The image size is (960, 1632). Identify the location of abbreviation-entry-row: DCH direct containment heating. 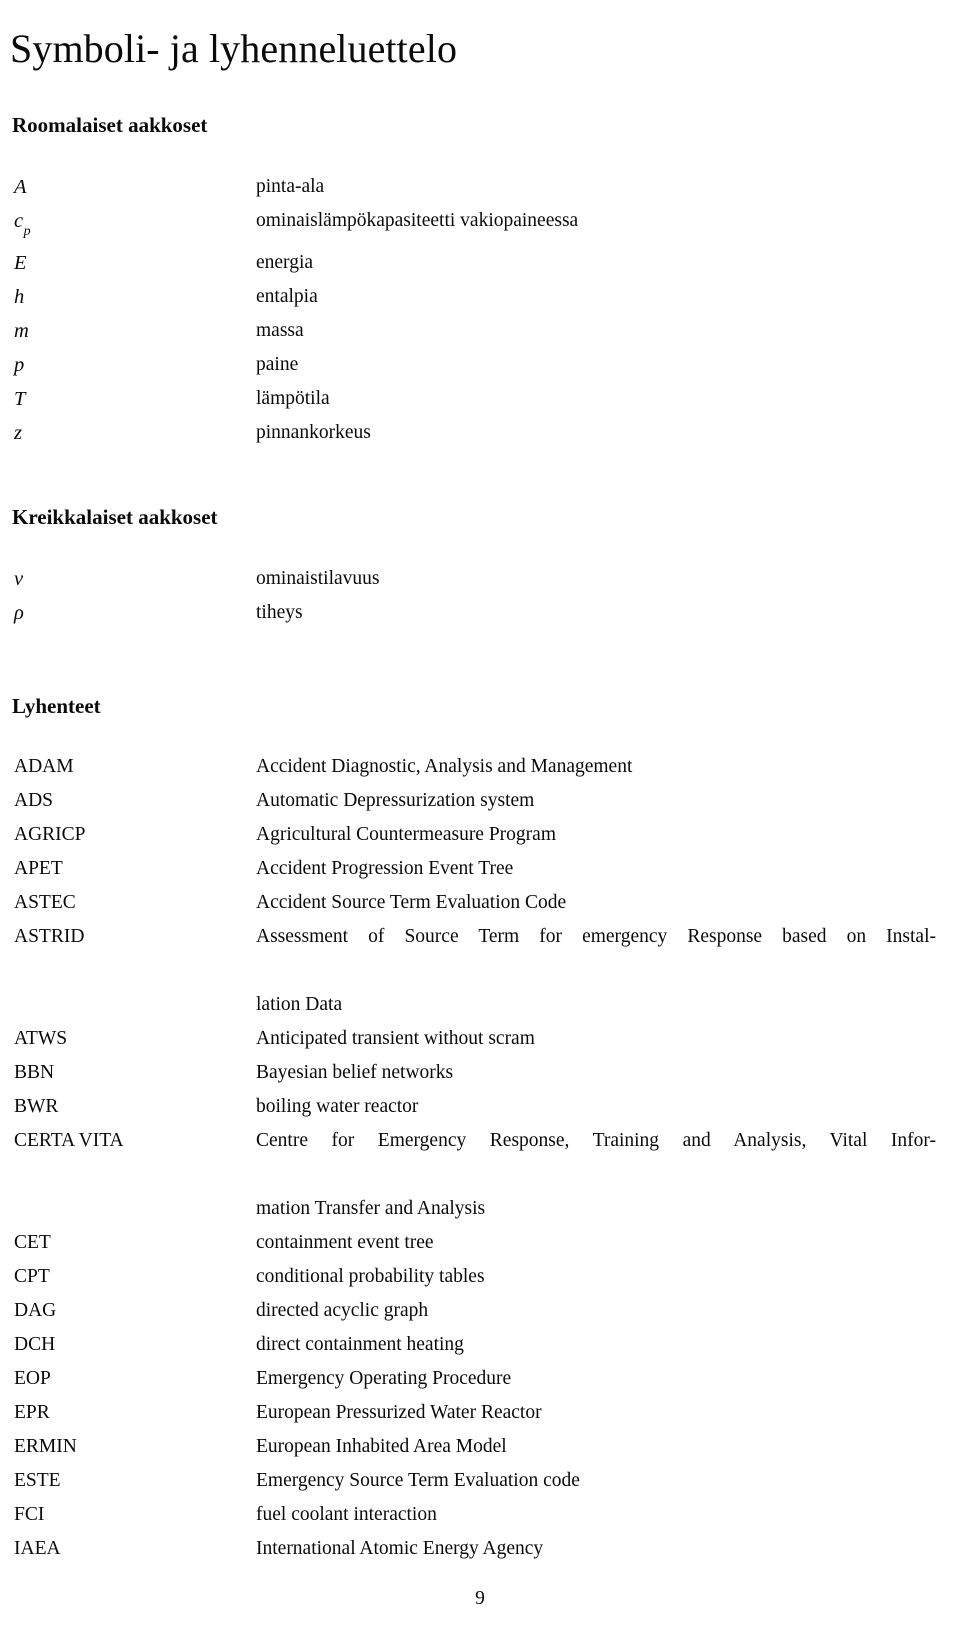
(480, 1345).